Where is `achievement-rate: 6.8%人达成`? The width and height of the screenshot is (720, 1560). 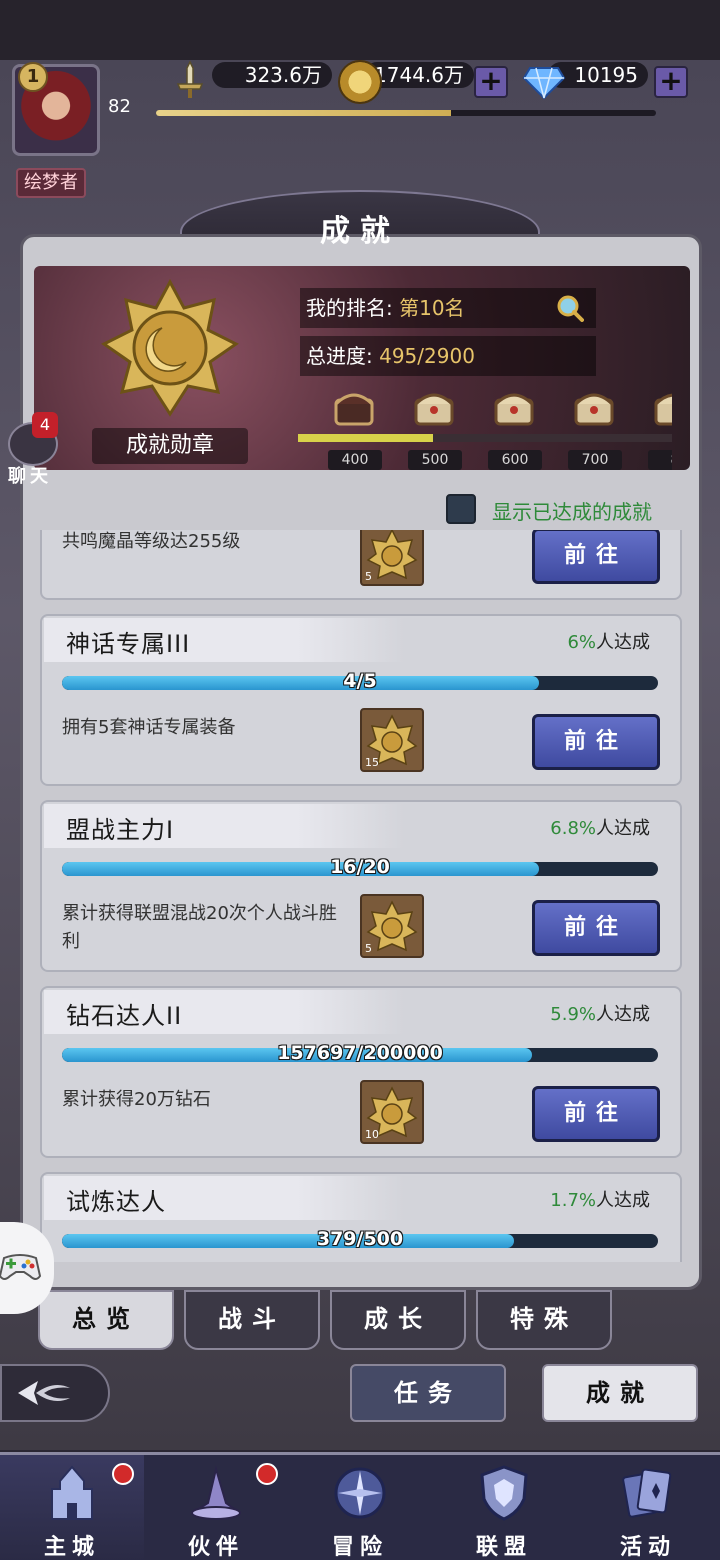 achievement-rate: 6.8%人达成 is located at coordinates (600, 827).